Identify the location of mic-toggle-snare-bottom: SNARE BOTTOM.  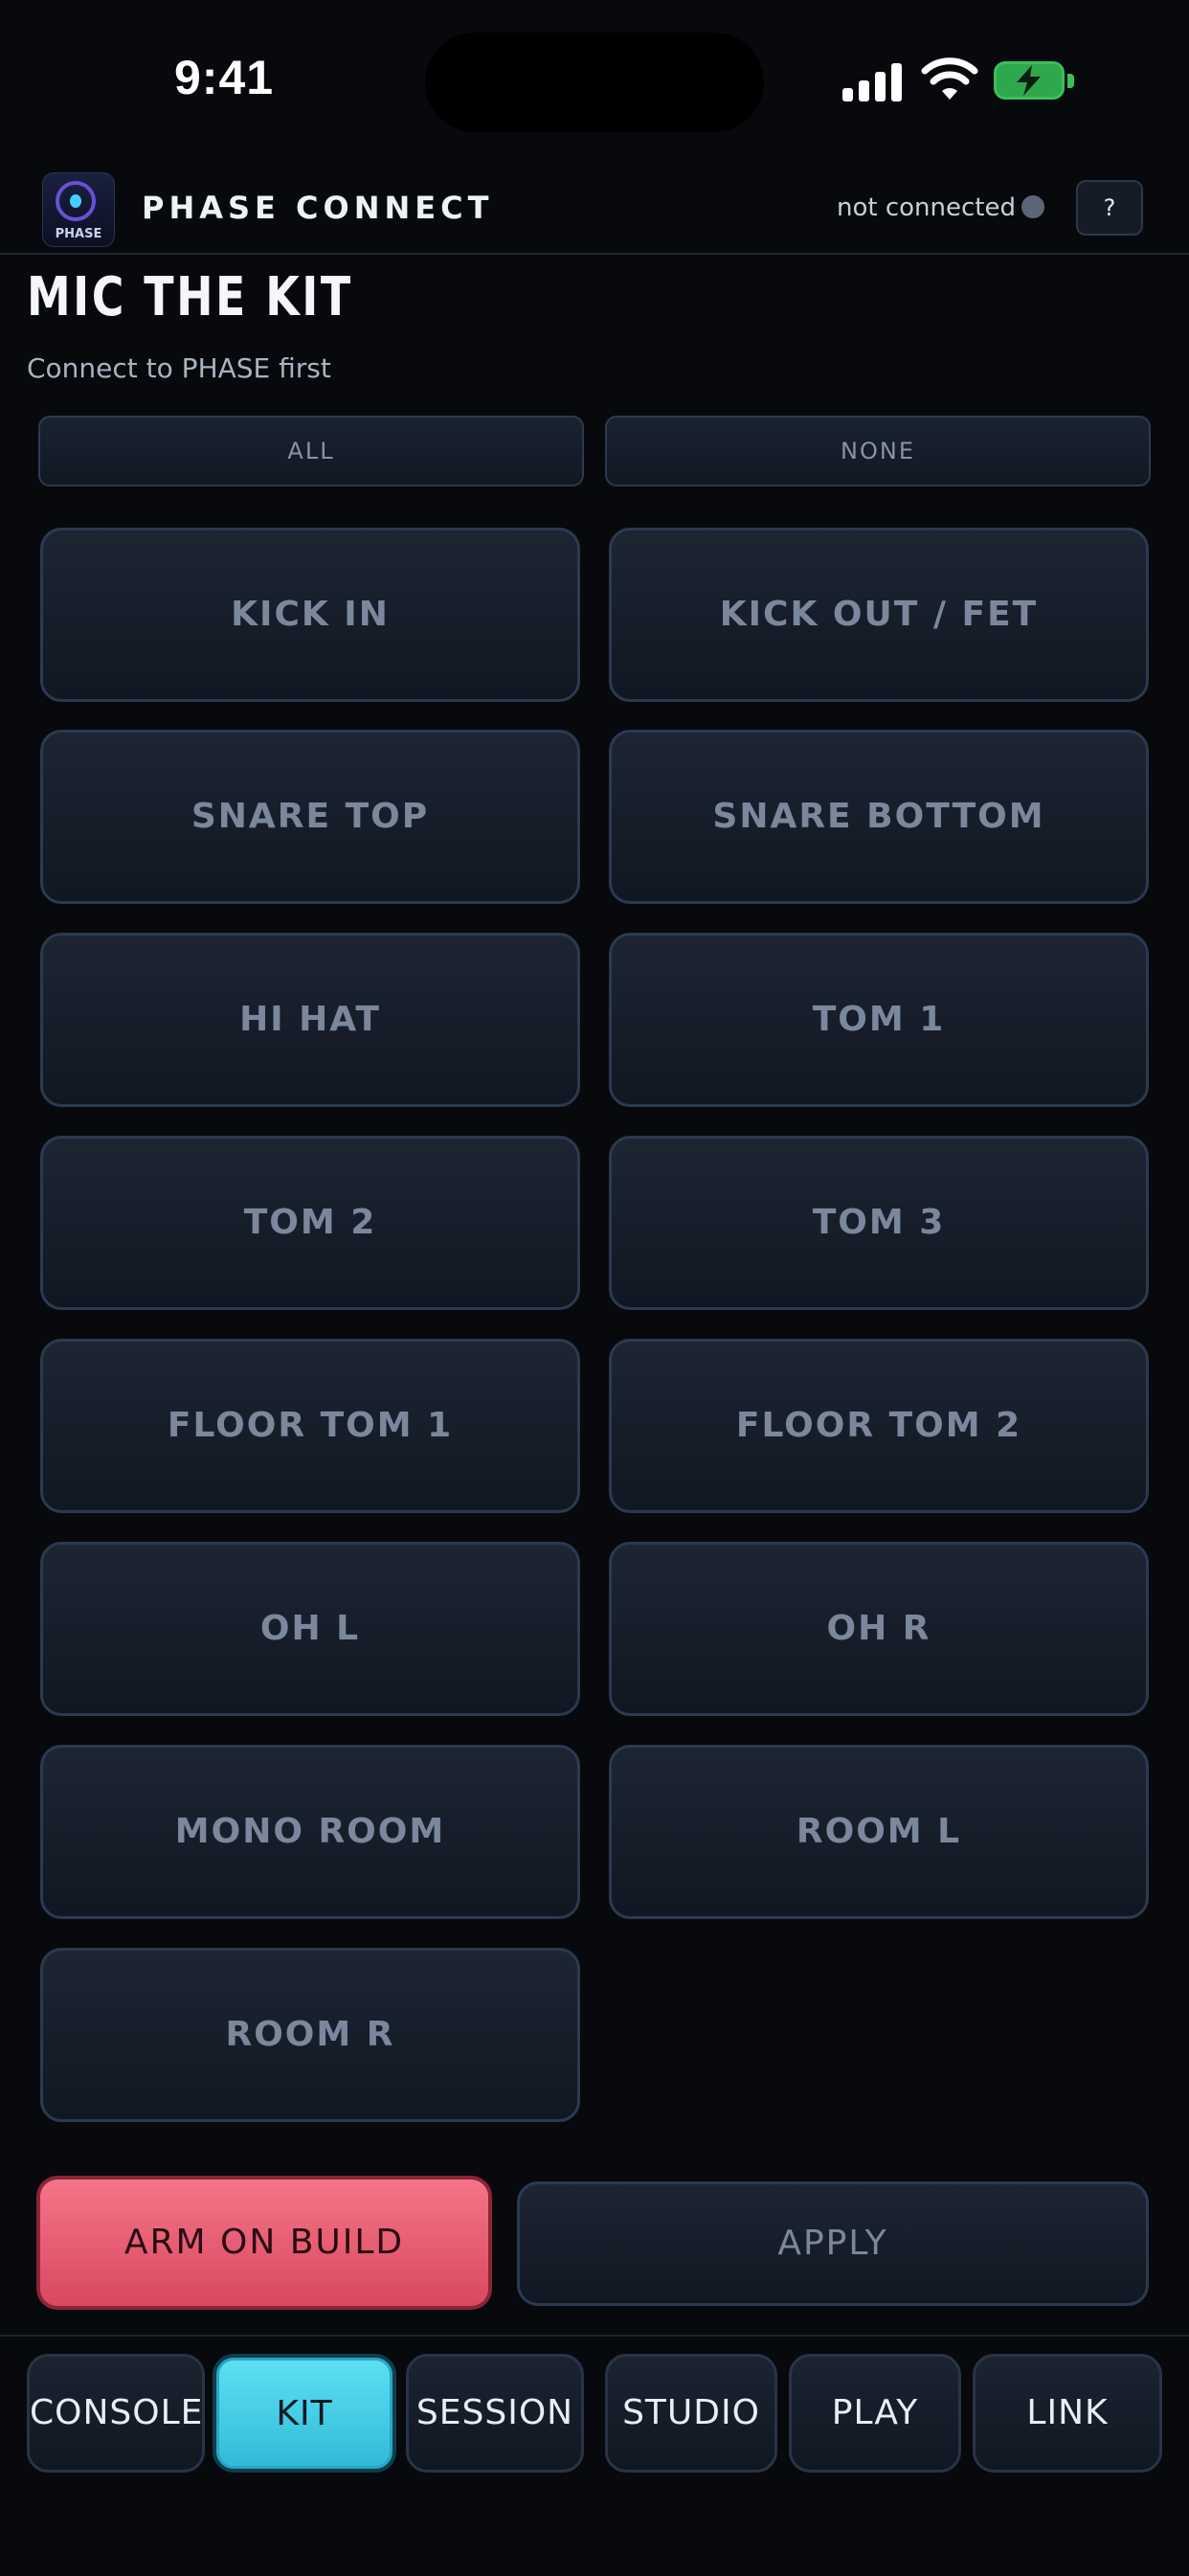
(879, 817).